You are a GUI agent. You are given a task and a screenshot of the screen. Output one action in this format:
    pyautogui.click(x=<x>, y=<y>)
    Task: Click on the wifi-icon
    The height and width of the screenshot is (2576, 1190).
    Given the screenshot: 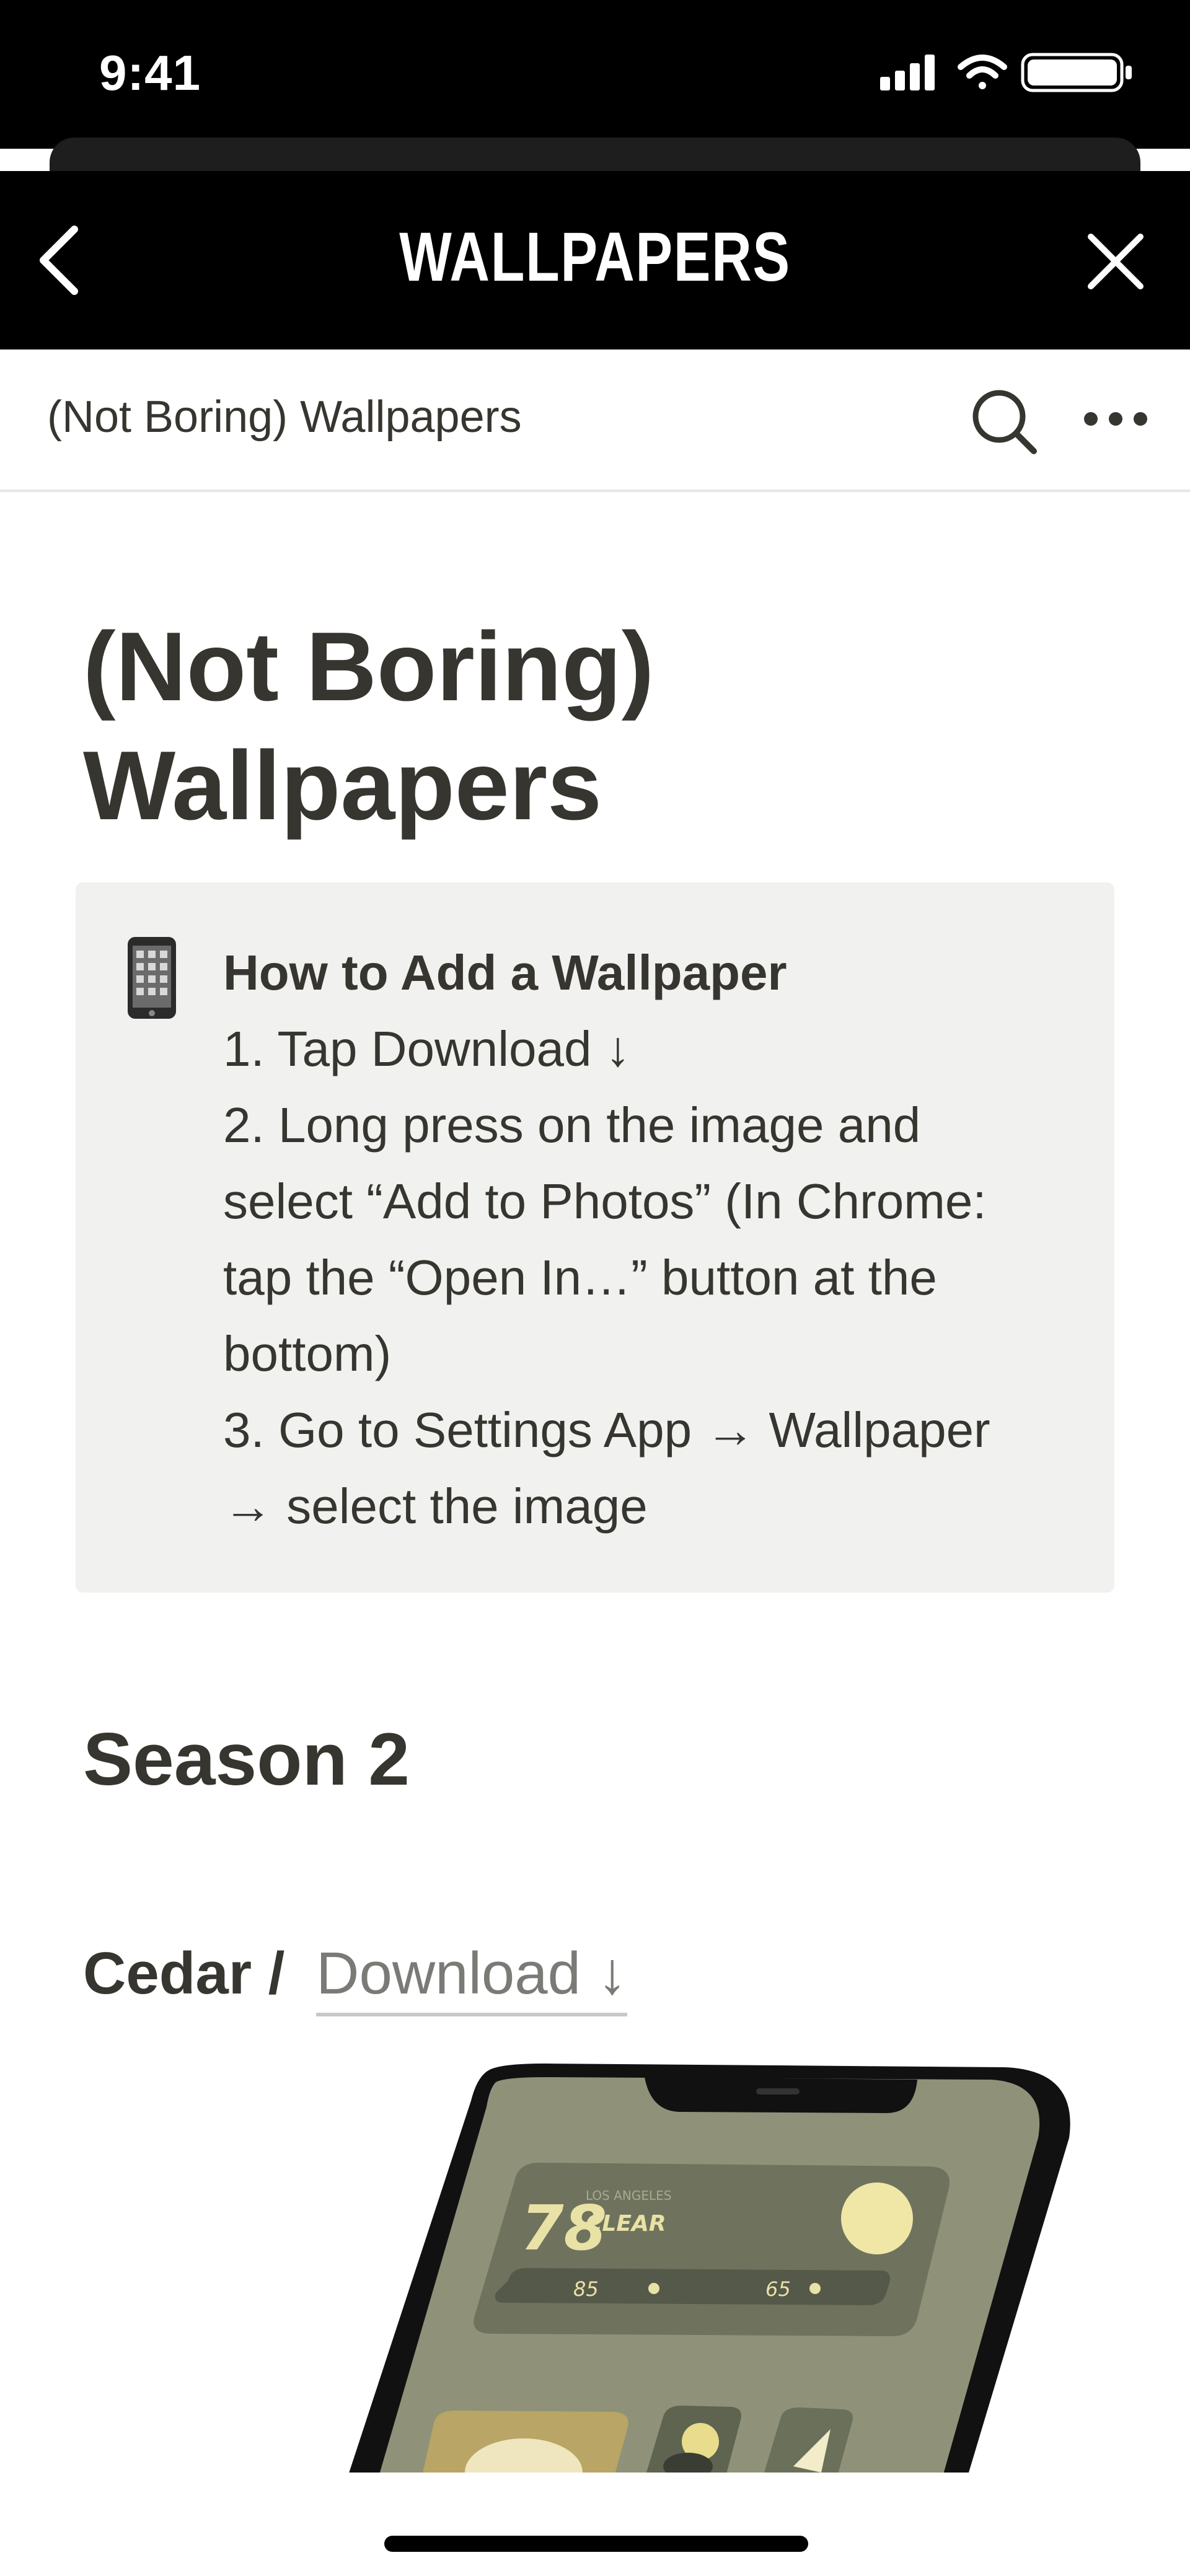 What is the action you would take?
    pyautogui.click(x=982, y=72)
    